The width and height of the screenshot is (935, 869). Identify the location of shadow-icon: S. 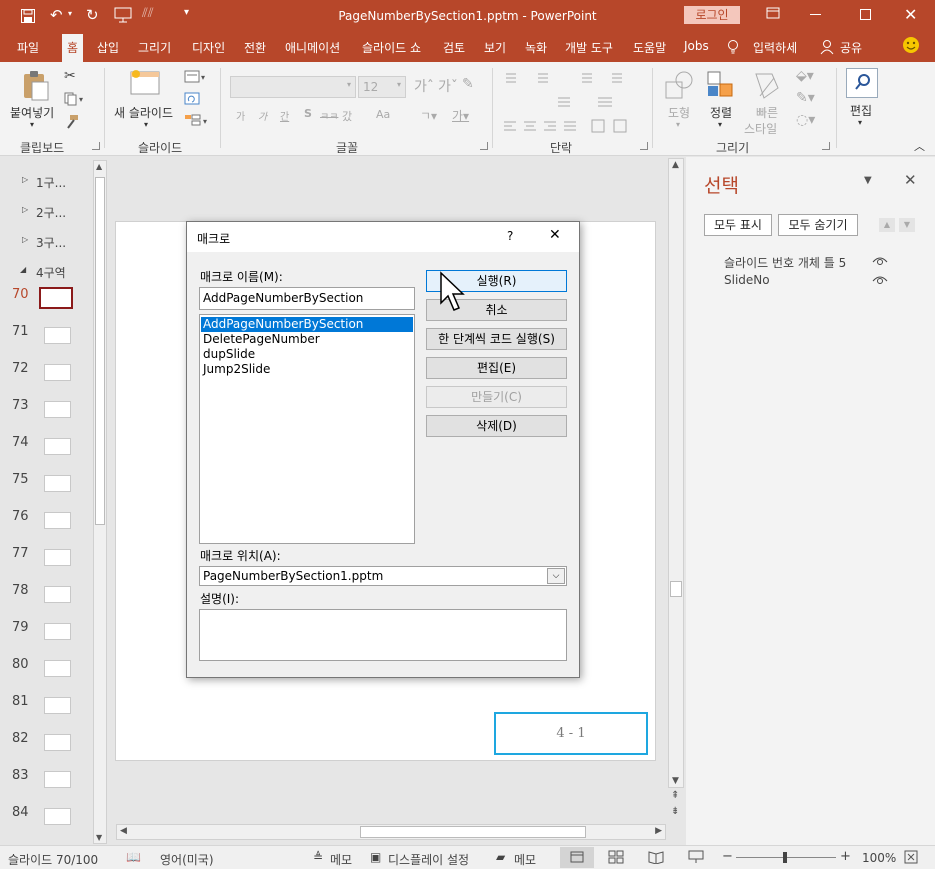
(308, 113).